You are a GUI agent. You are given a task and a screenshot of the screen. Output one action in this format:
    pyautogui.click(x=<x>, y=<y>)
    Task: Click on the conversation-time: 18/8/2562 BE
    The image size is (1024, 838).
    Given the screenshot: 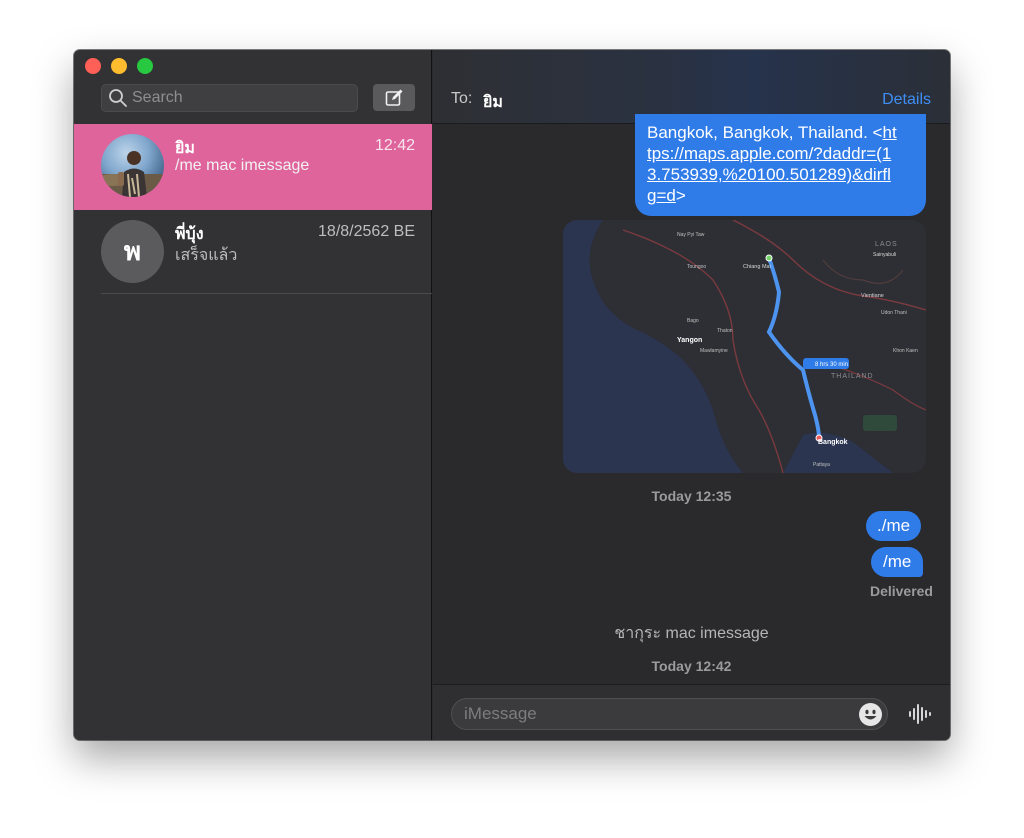 What is the action you would take?
    pyautogui.click(x=366, y=231)
    